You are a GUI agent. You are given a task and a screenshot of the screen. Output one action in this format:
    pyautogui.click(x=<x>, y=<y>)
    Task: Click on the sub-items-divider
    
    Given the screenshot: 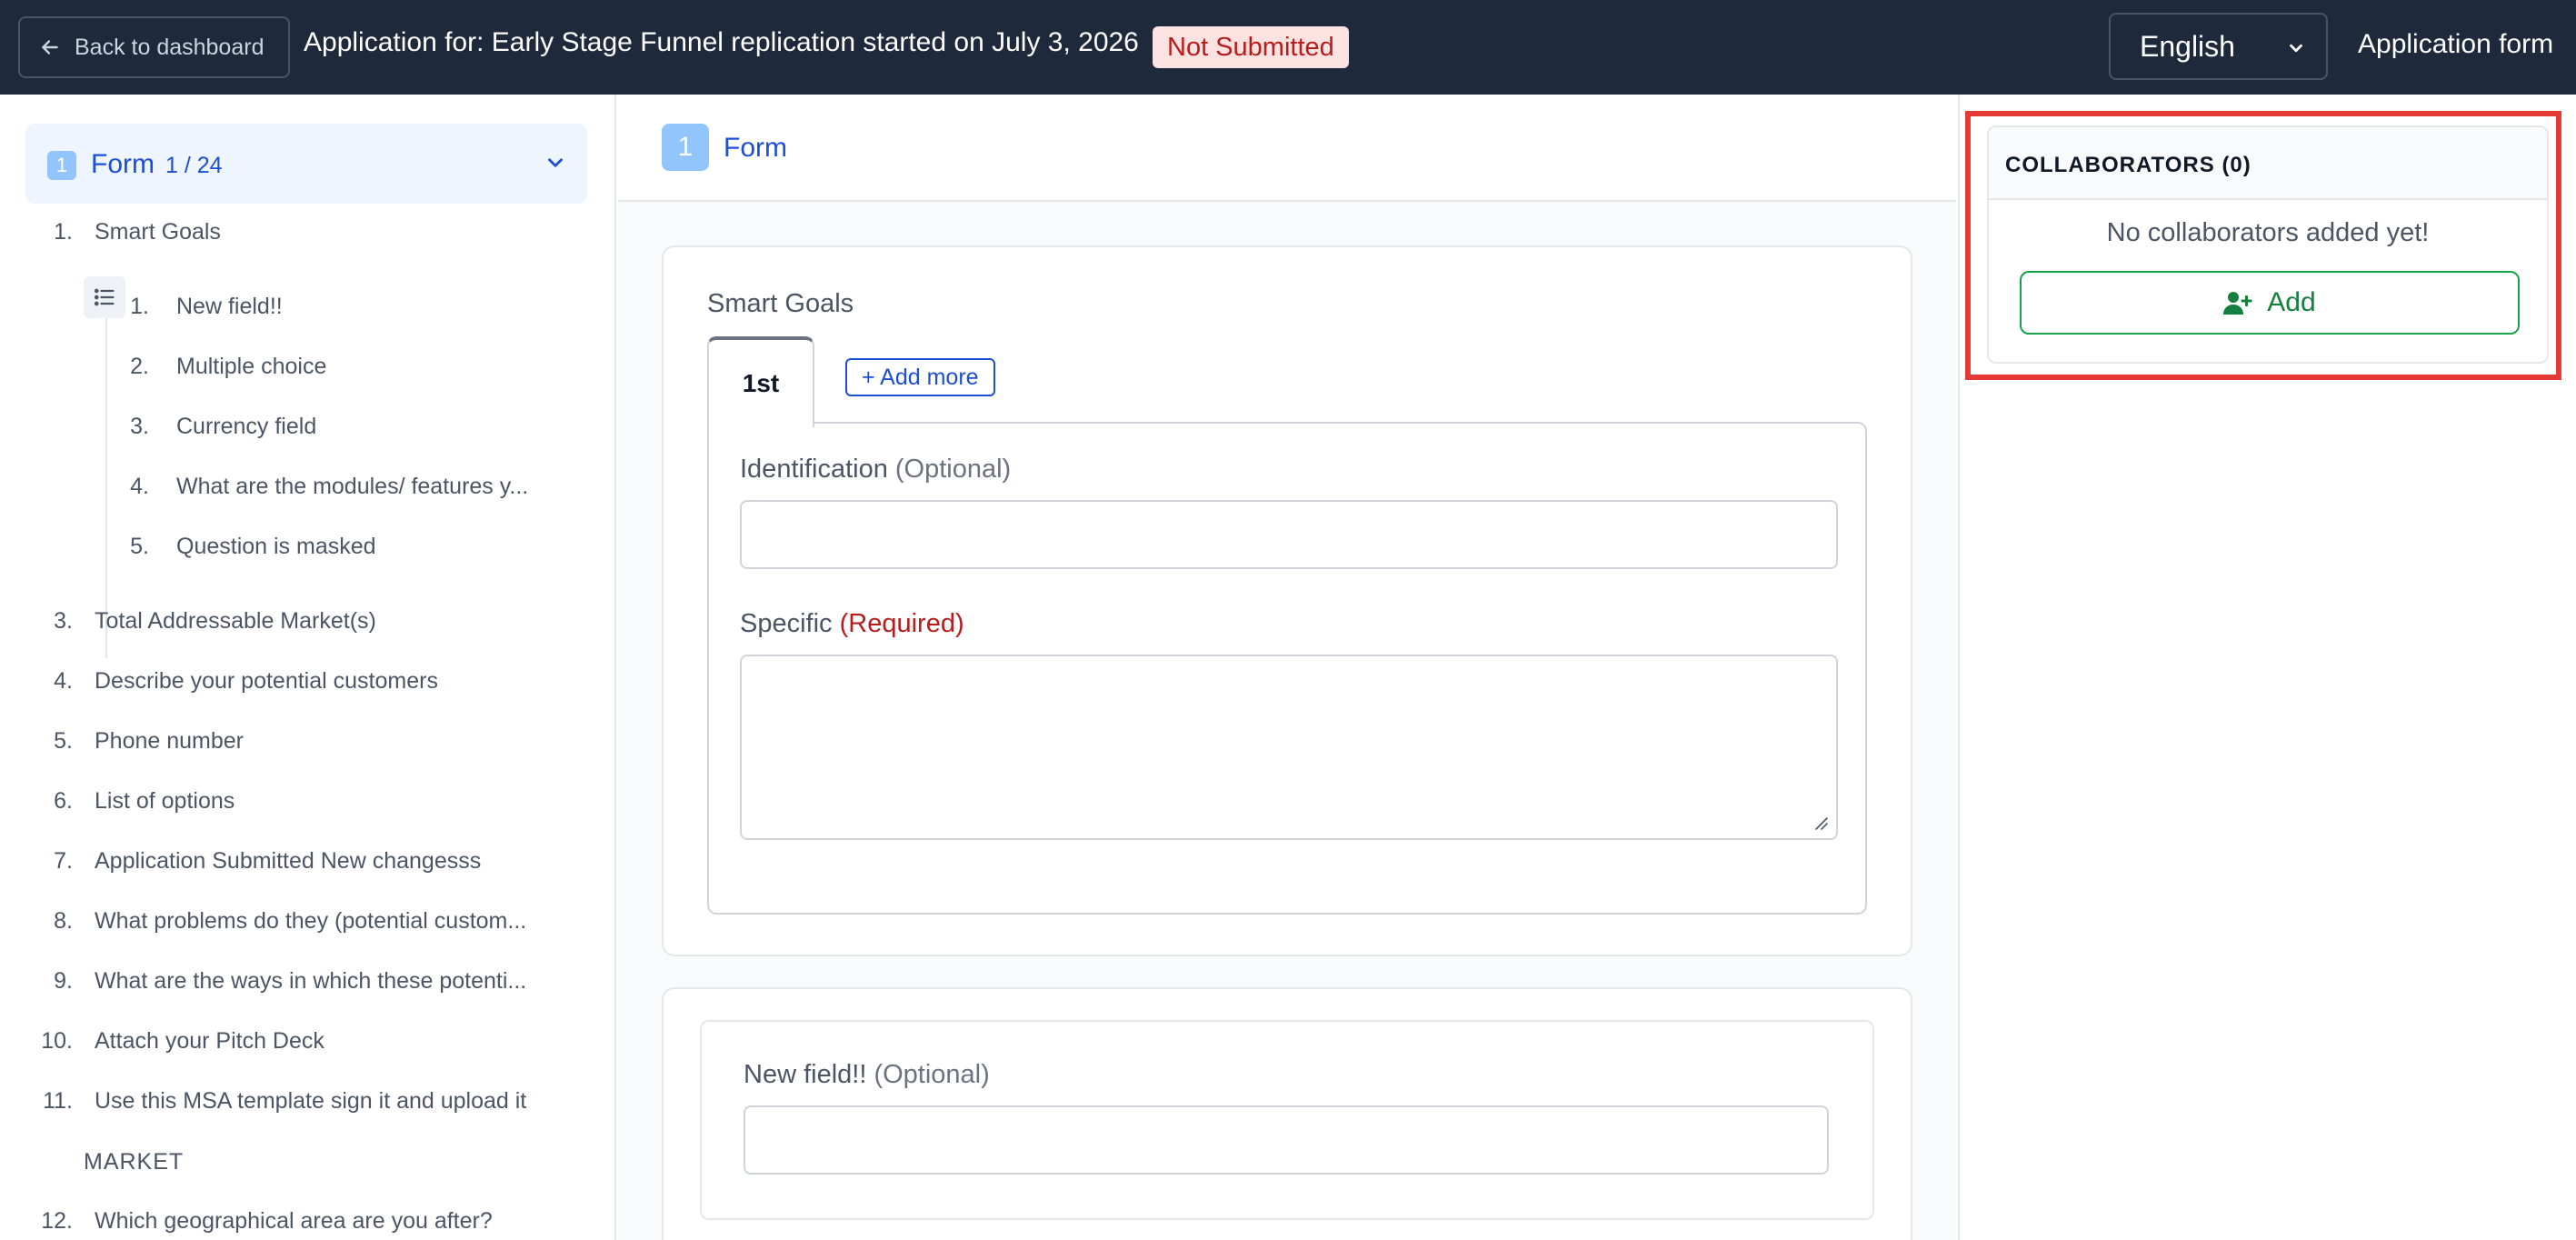 What is the action you would take?
    pyautogui.click(x=106, y=472)
    